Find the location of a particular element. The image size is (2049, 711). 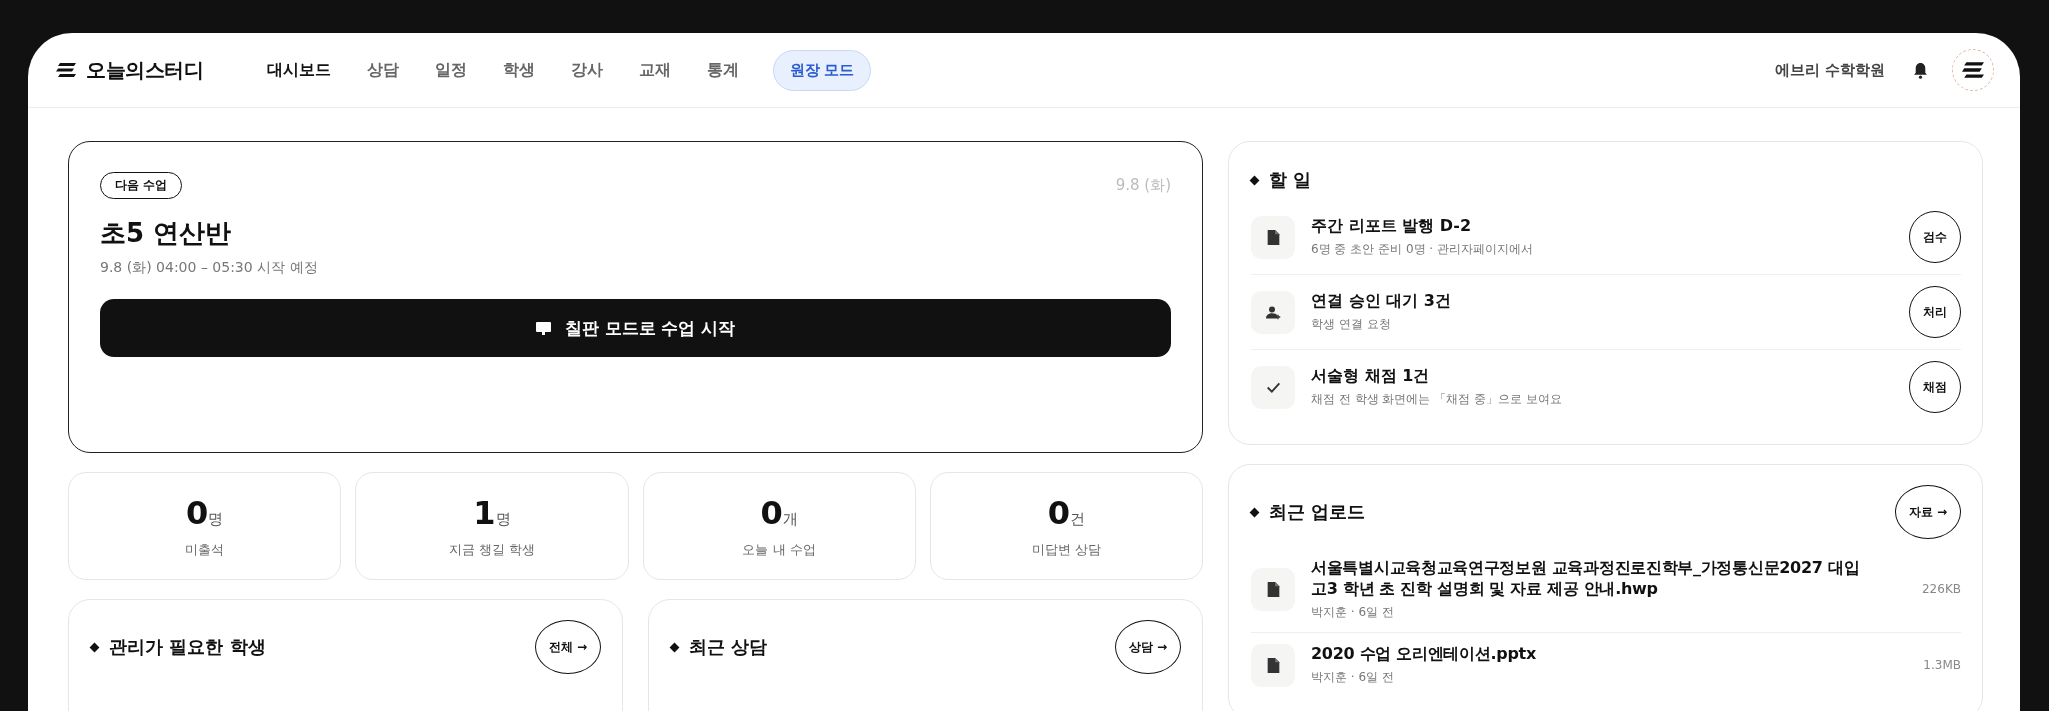

file-name: 2020 수업 오리엔테이션.pptx is located at coordinates (1609, 654).